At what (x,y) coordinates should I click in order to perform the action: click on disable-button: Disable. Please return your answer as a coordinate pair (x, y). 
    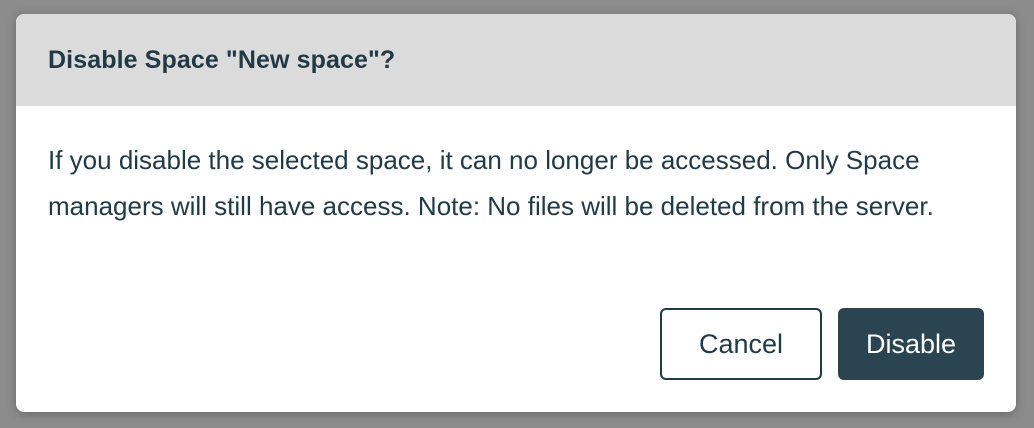
    Looking at the image, I should click on (911, 344).